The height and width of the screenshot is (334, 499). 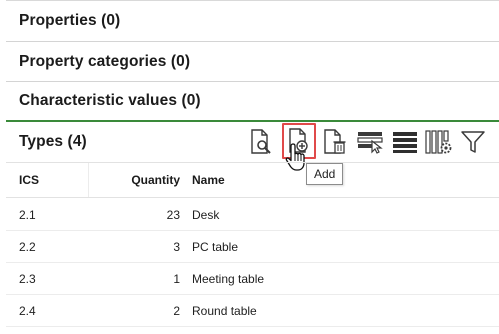 What do you see at coordinates (69, 21) in the screenshot?
I see `section-properties-title: Properties (0)` at bounding box center [69, 21].